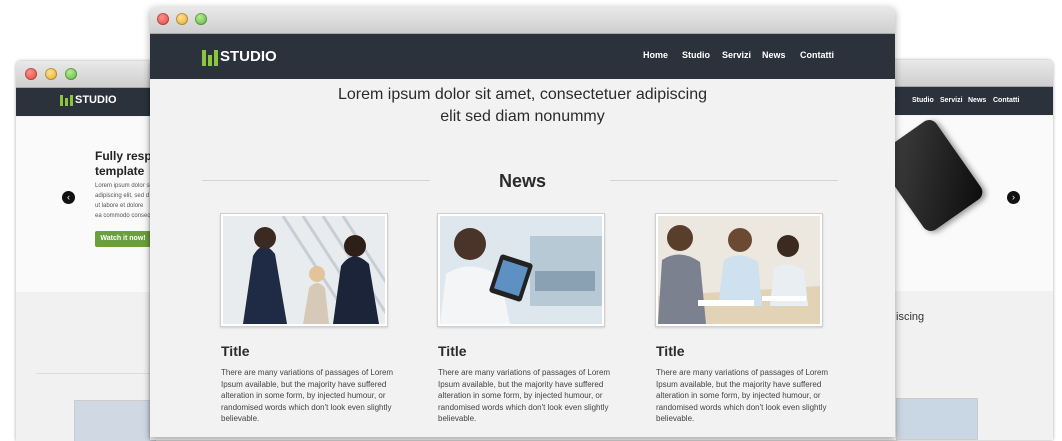 This screenshot has width=1062, height=441. I want to click on intro-text-partial: iscing, so click(910, 317).